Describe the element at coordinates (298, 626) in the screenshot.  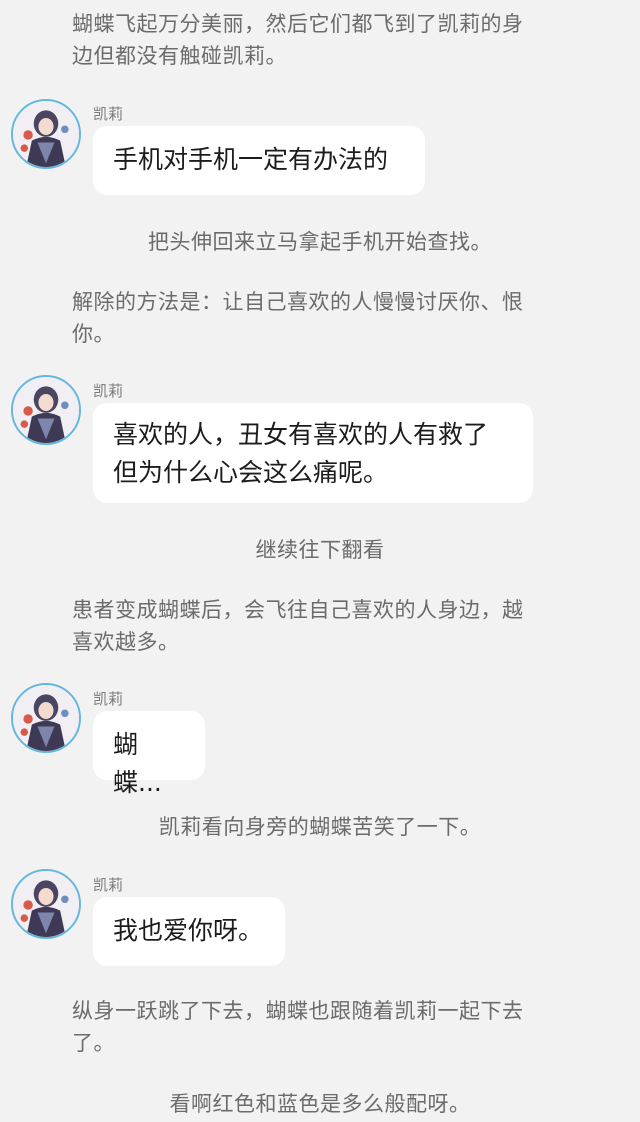
I see `narration-text: 患者变成蝴蝶后，会飞往自己喜欢的人身边，越 喜欢越多。` at that location.